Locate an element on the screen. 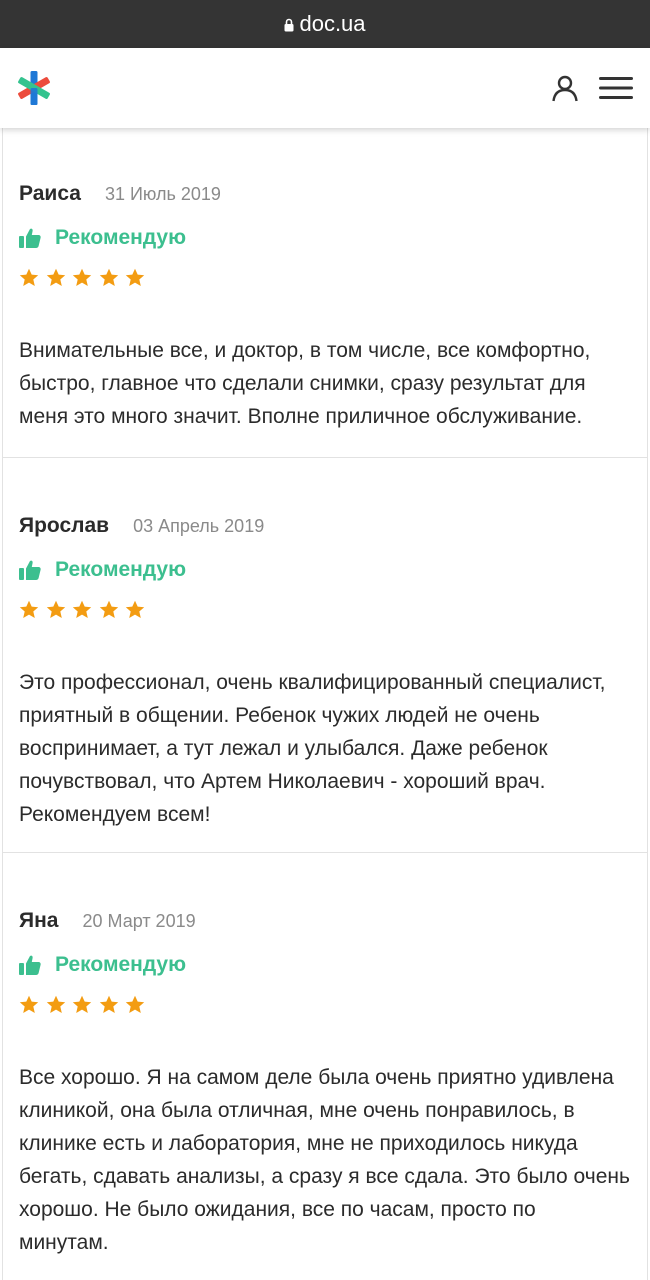  header-actions is located at coordinates (592, 88).